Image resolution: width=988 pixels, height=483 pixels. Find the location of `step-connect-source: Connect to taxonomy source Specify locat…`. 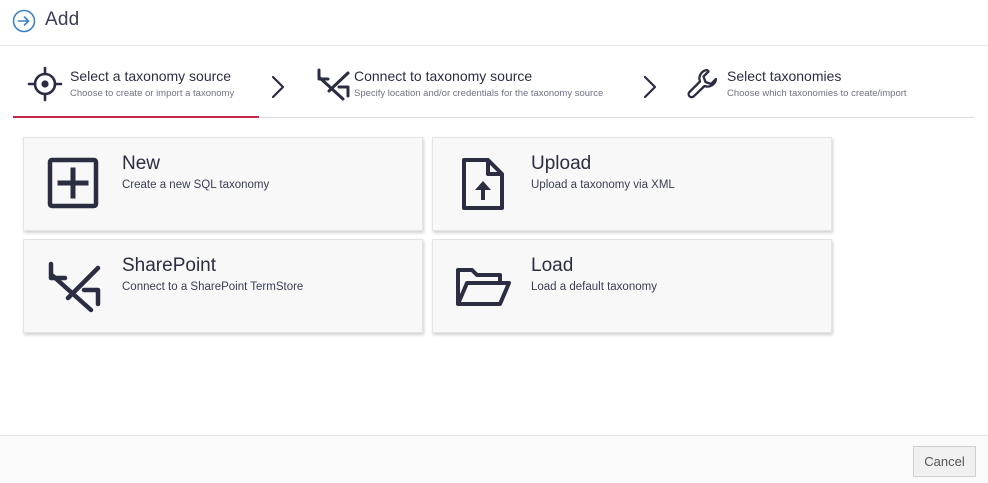

step-connect-source: Connect to taxonomy source Specify locat… is located at coordinates (473, 81).